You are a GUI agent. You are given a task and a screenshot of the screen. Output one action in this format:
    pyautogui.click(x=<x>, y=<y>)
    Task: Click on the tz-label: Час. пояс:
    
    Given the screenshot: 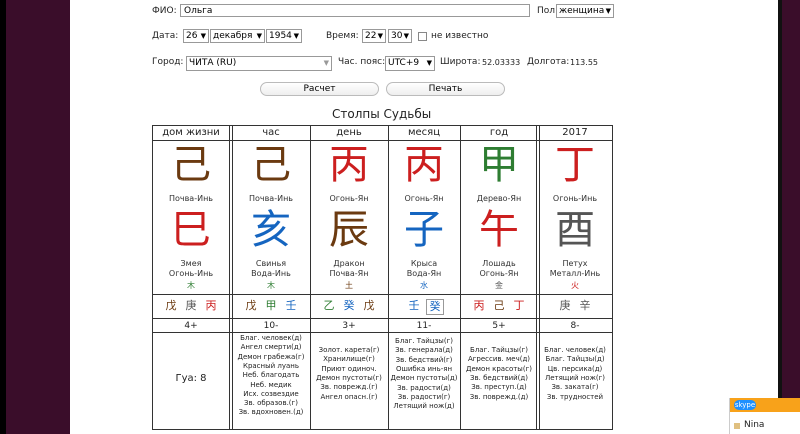 What is the action you would take?
    pyautogui.click(x=362, y=62)
    